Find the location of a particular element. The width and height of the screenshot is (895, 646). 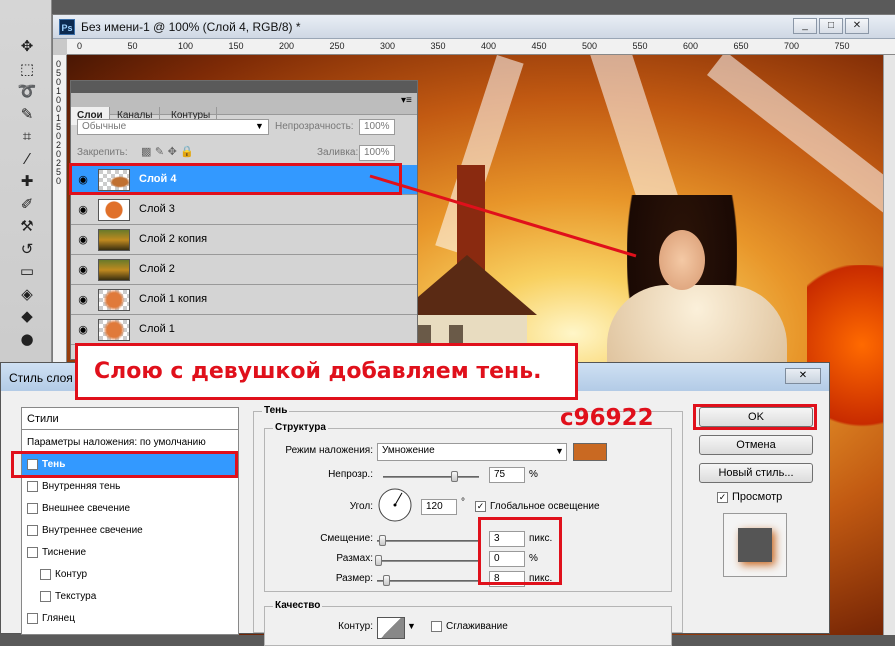

style-item: Глянец is located at coordinates (130, 619).